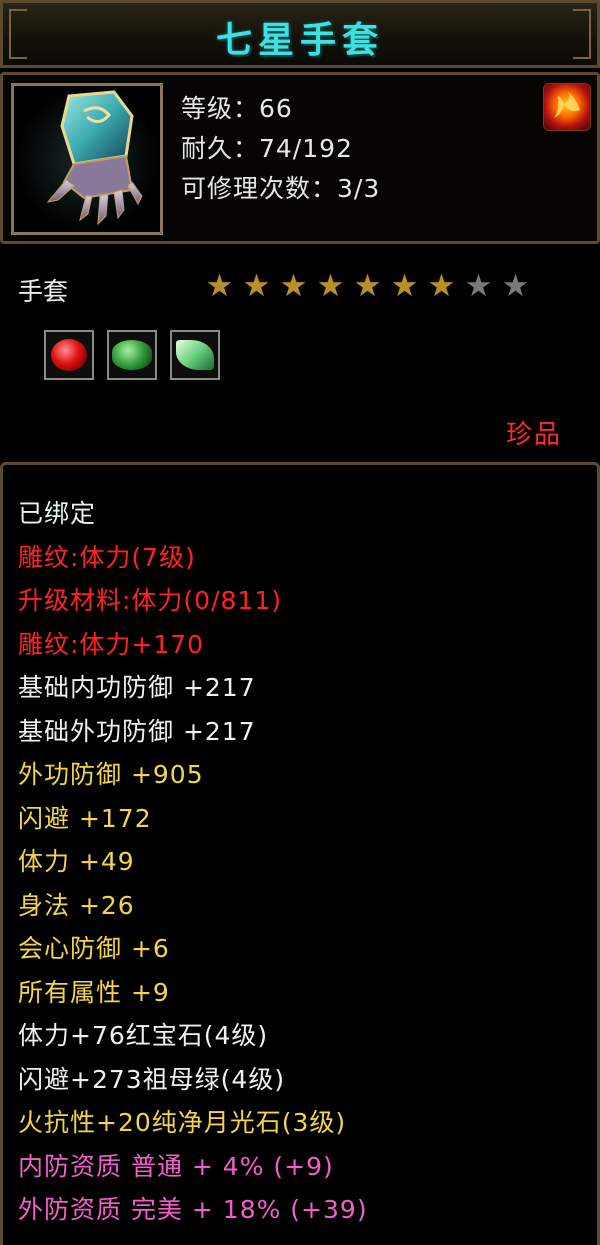 The height and width of the screenshot is (1245, 600). I want to click on outer-defense-quality: 外防资质 完美 + 18% (+39), so click(193, 1209).